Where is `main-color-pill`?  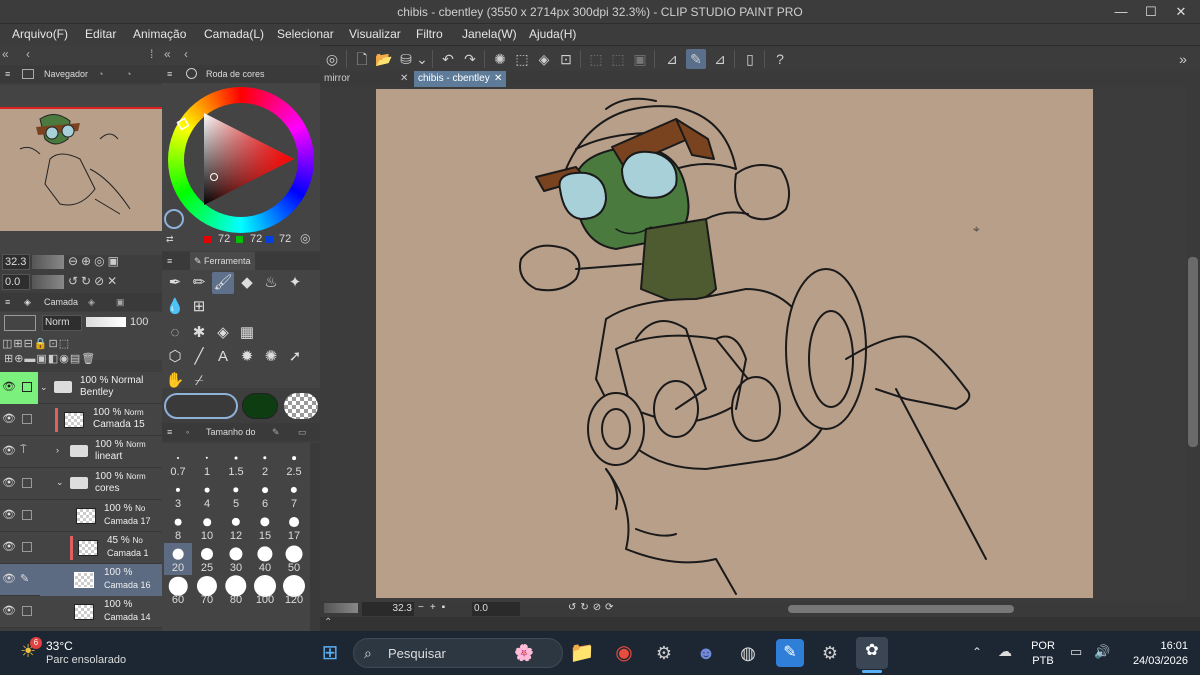
main-color-pill is located at coordinates (201, 406).